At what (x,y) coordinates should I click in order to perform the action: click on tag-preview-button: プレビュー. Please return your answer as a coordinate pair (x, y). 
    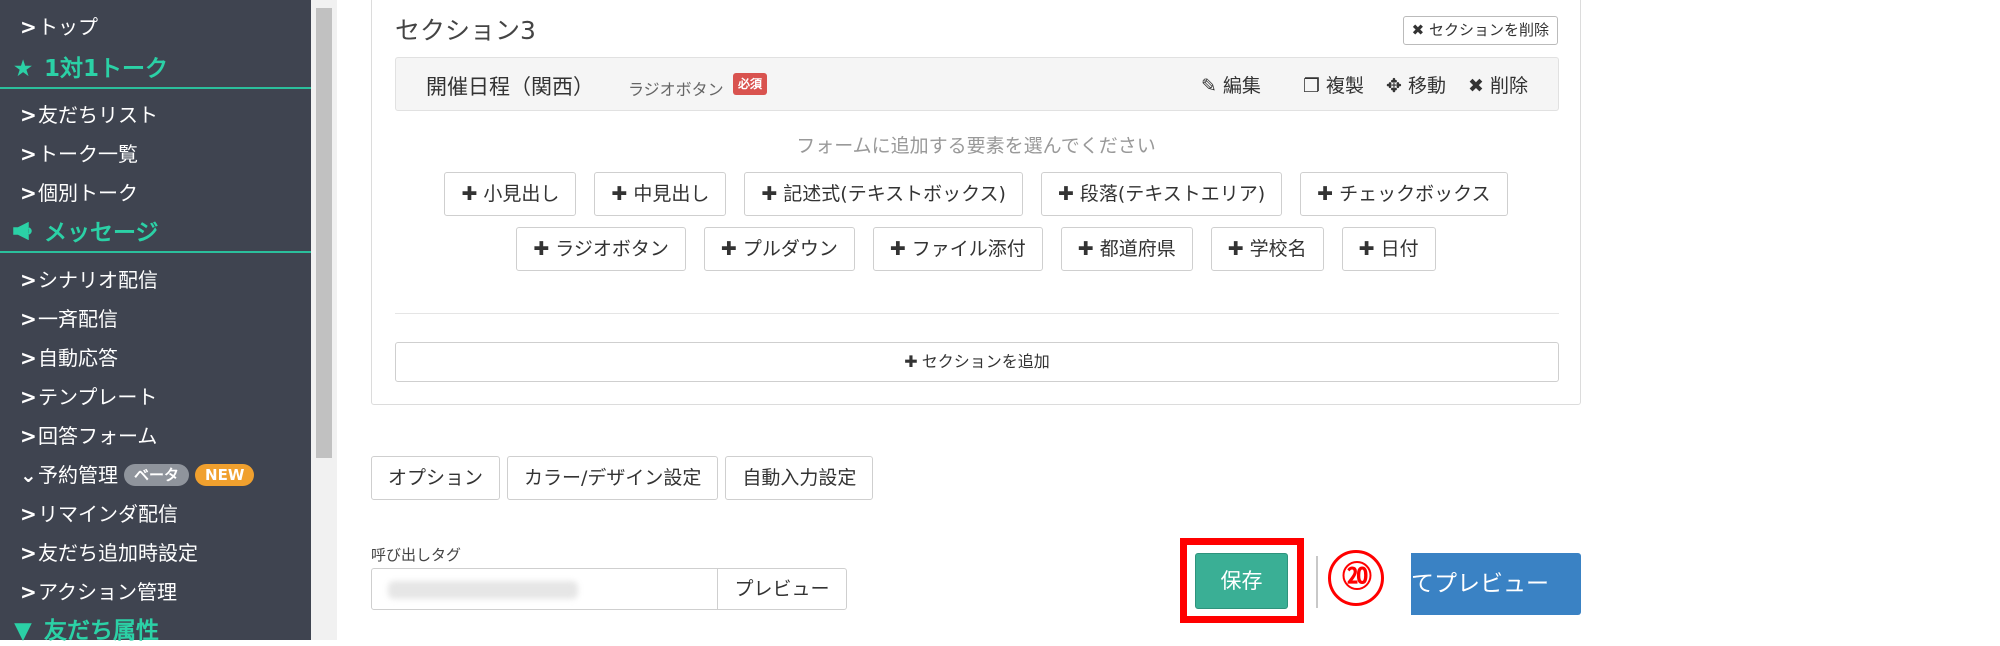
    Looking at the image, I should click on (782, 589).